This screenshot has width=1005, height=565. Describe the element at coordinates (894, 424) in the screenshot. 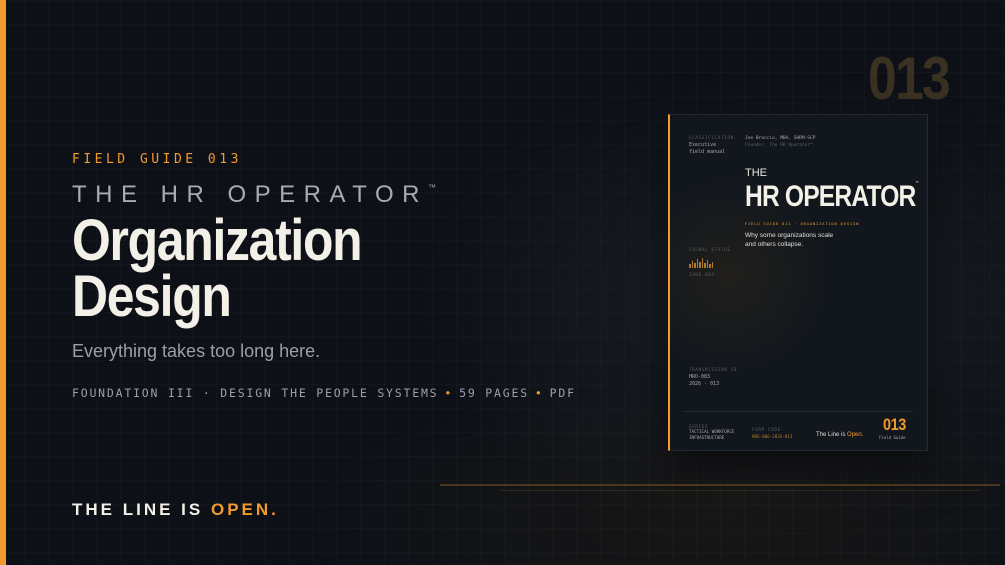

I see `book-number: 013` at that location.